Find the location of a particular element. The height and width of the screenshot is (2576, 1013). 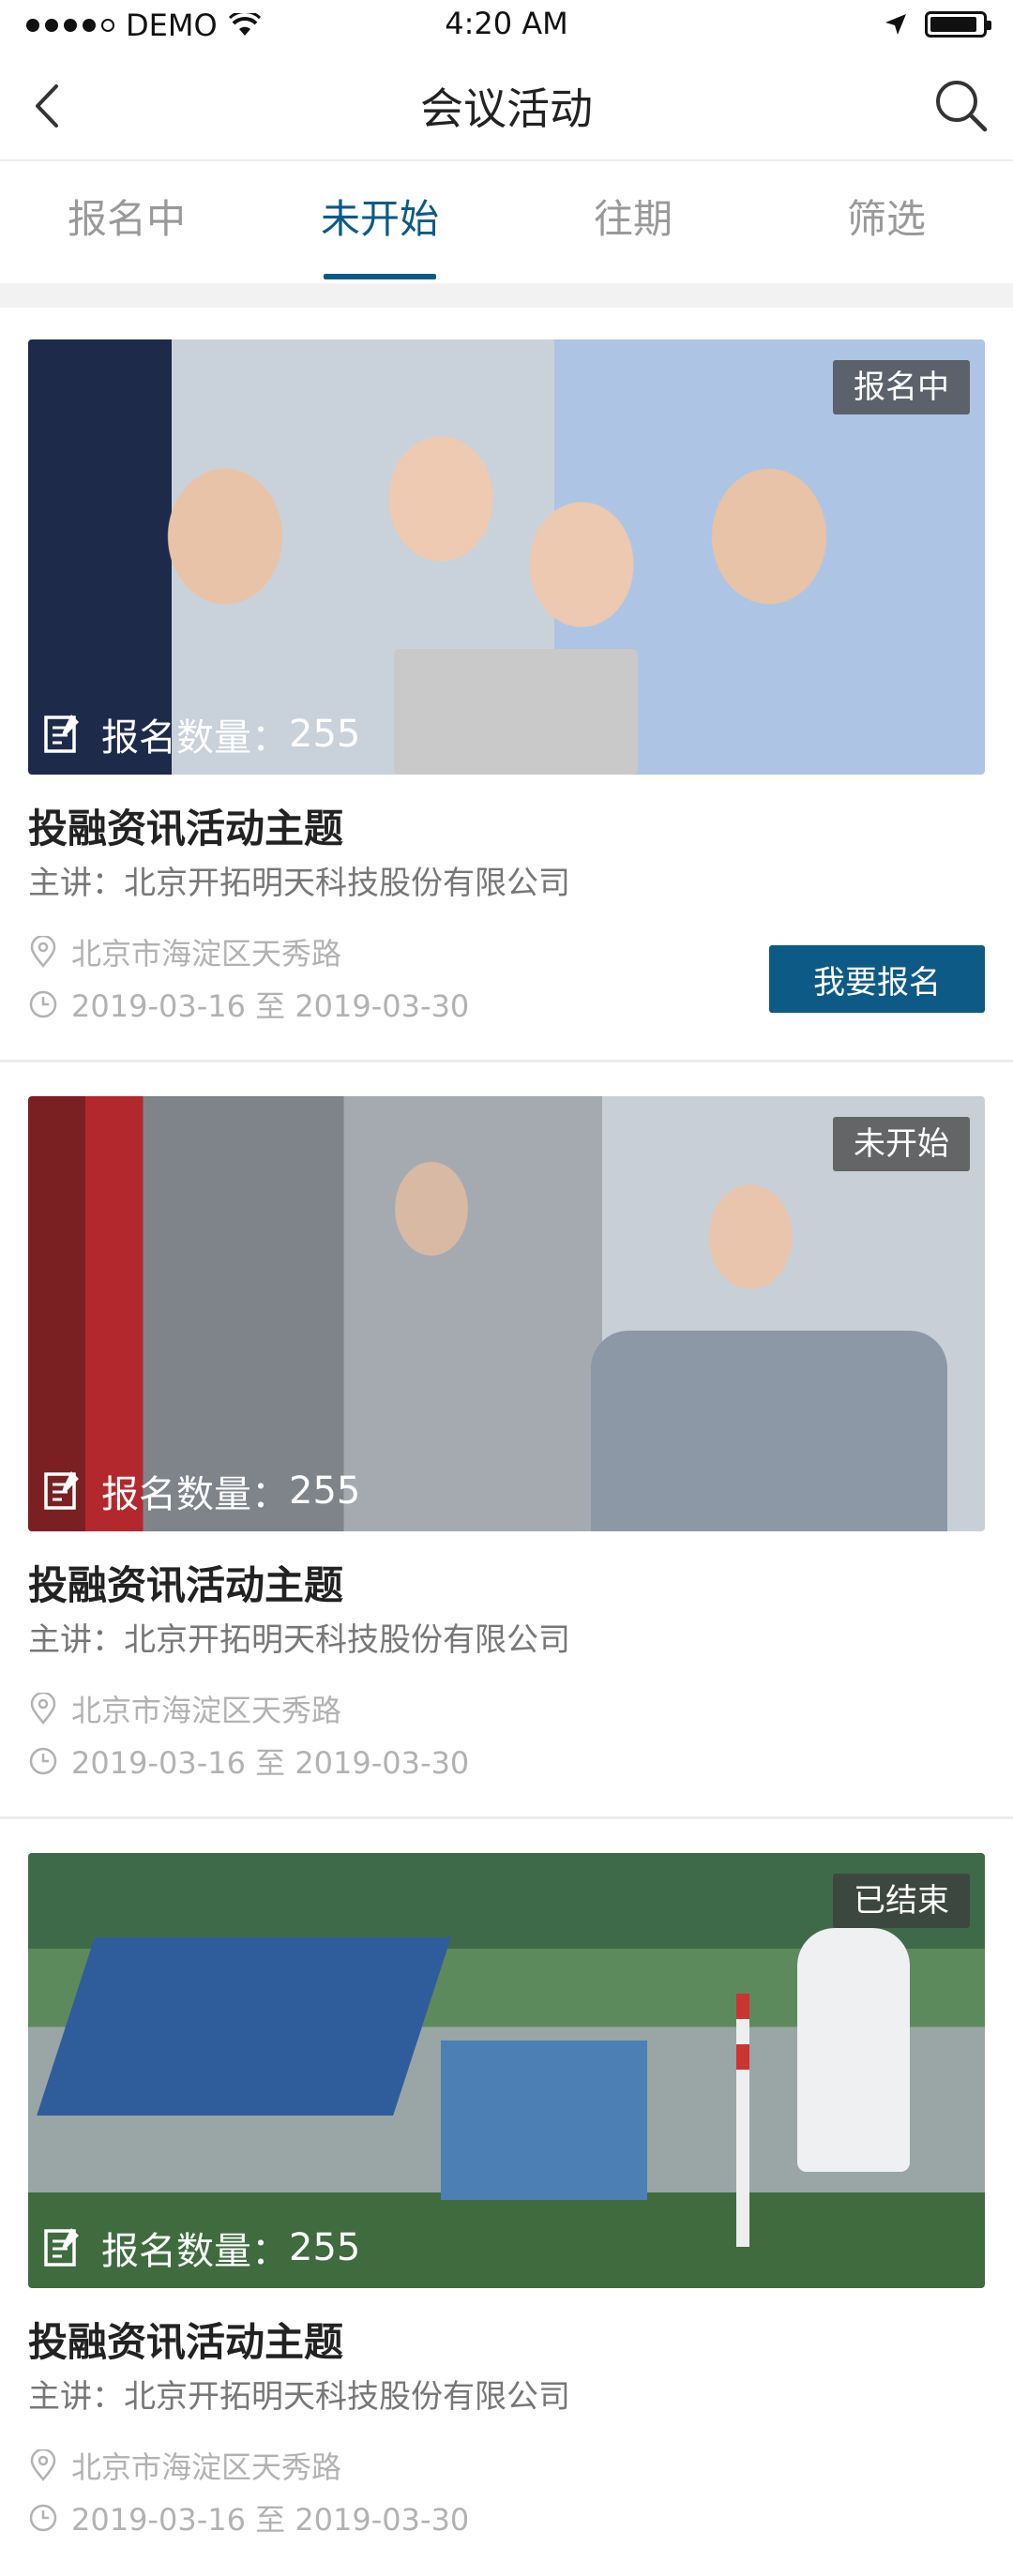

tab-registering: 报名中 is located at coordinates (127, 221).